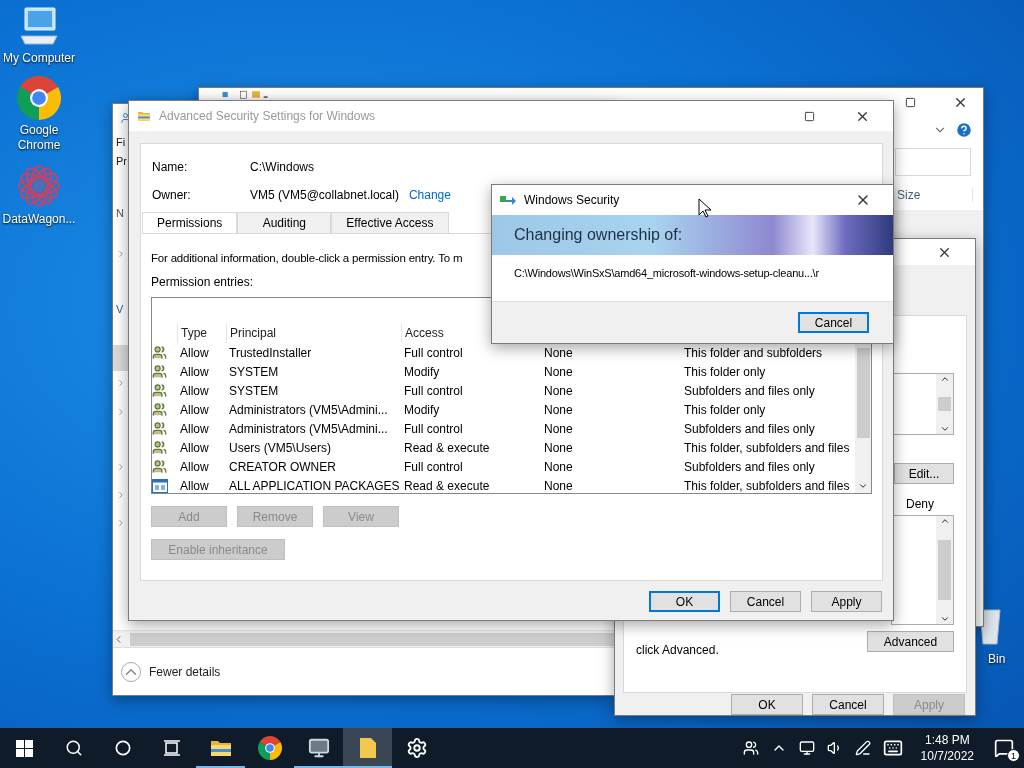 Image resolution: width=1024 pixels, height=768 pixels. Describe the element at coordinates (833, 322) in the screenshot. I see `cancel-button: Cancel` at that location.